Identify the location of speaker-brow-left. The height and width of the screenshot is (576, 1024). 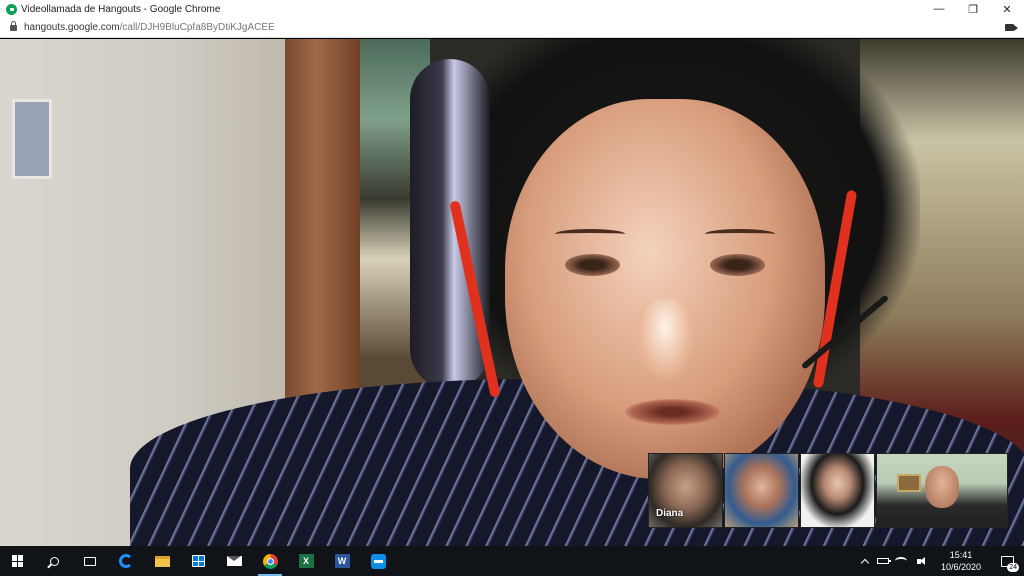
(590, 234).